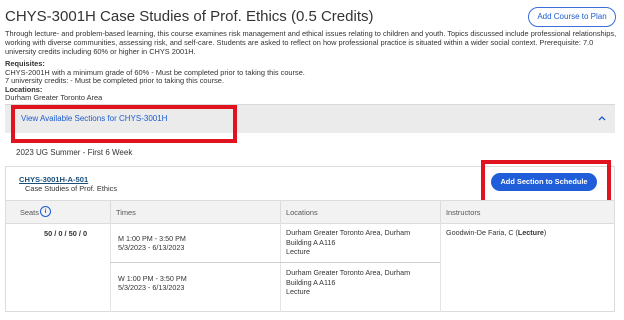  What do you see at coordinates (463, 212) in the screenshot?
I see `header-instructors: Instructors` at bounding box center [463, 212].